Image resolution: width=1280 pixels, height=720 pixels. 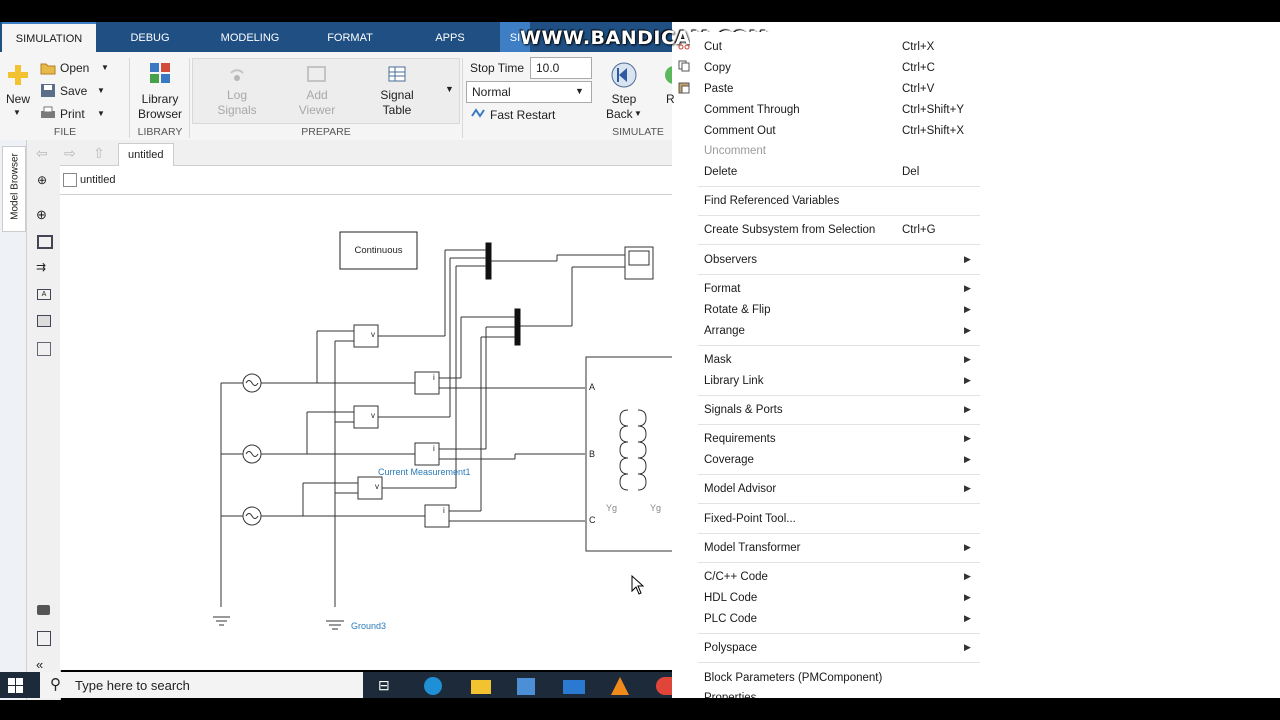 What do you see at coordinates (730, 260) in the screenshot?
I see `menu-item-observers: Observers` at bounding box center [730, 260].